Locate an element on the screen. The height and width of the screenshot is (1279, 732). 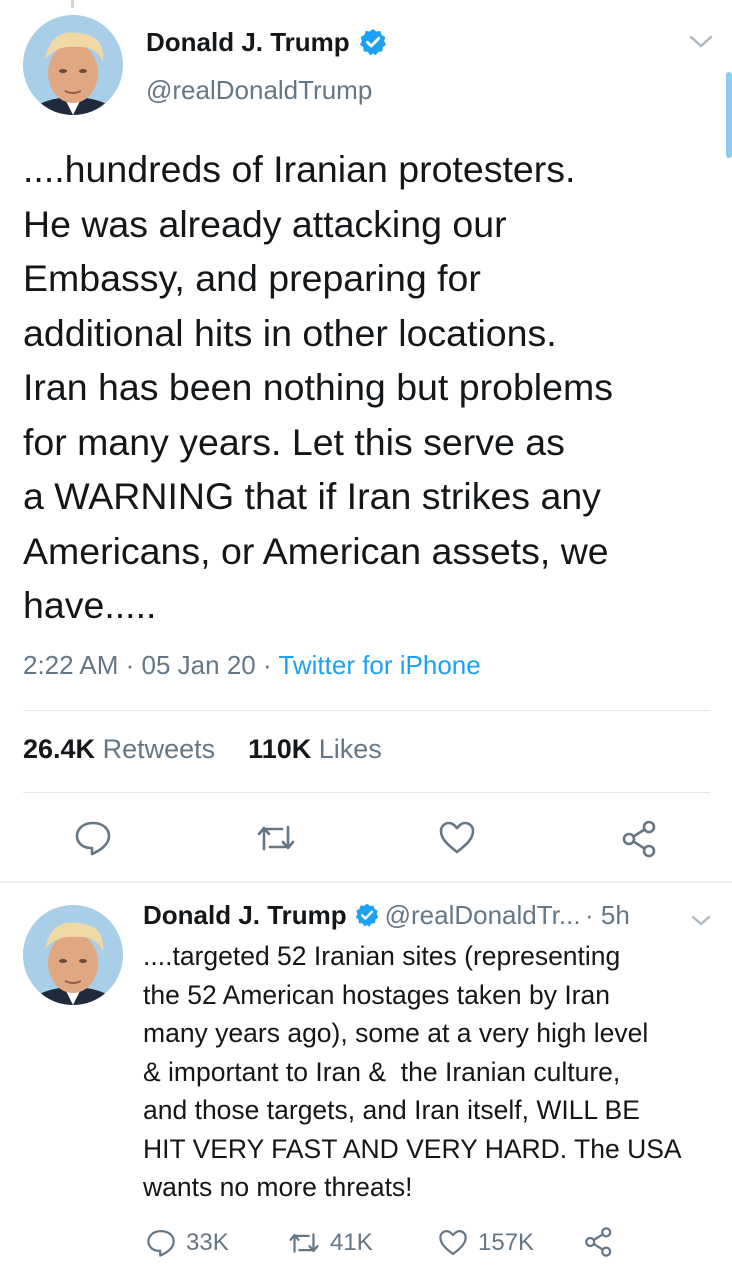
tweet-time-ago: 5h is located at coordinates (615, 915).